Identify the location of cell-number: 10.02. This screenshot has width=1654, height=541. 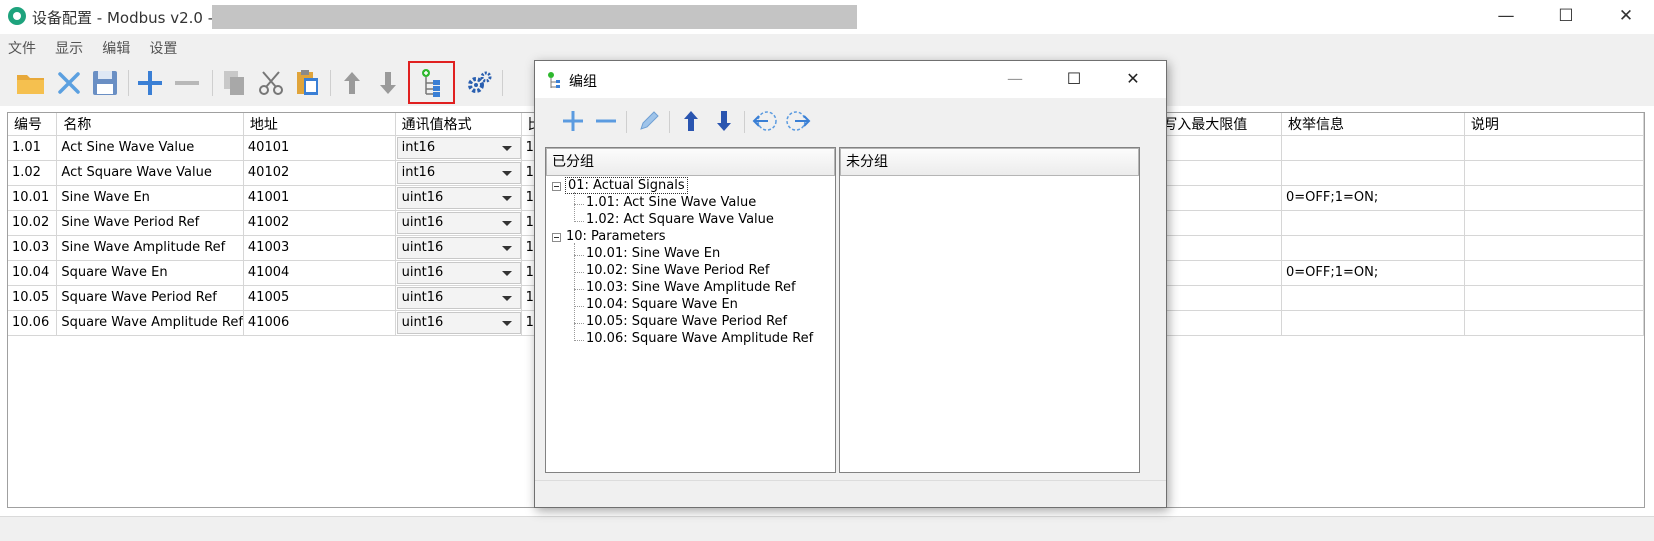
(33, 223).